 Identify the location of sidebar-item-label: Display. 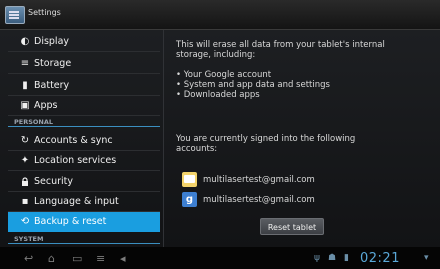
(52, 41).